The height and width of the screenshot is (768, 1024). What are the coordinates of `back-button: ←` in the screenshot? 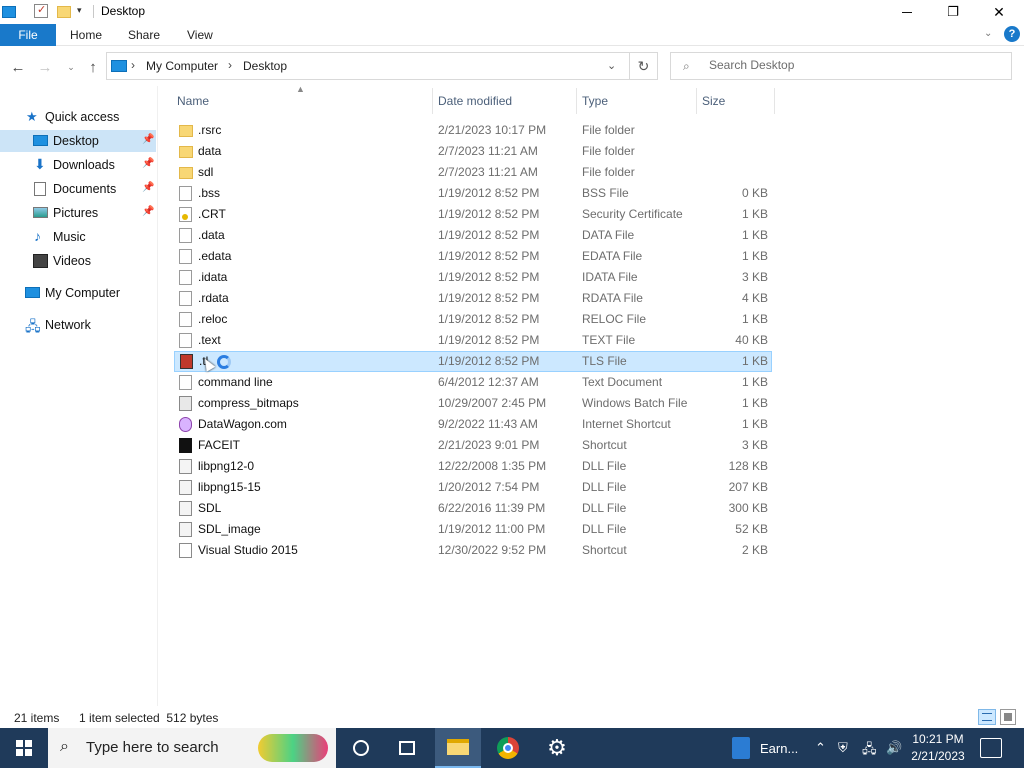 It's located at (18, 67).